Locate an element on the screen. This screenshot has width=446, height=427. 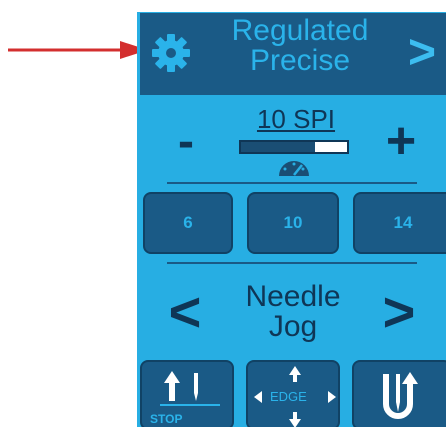
preset-button-10: 10 is located at coordinates (293, 223).